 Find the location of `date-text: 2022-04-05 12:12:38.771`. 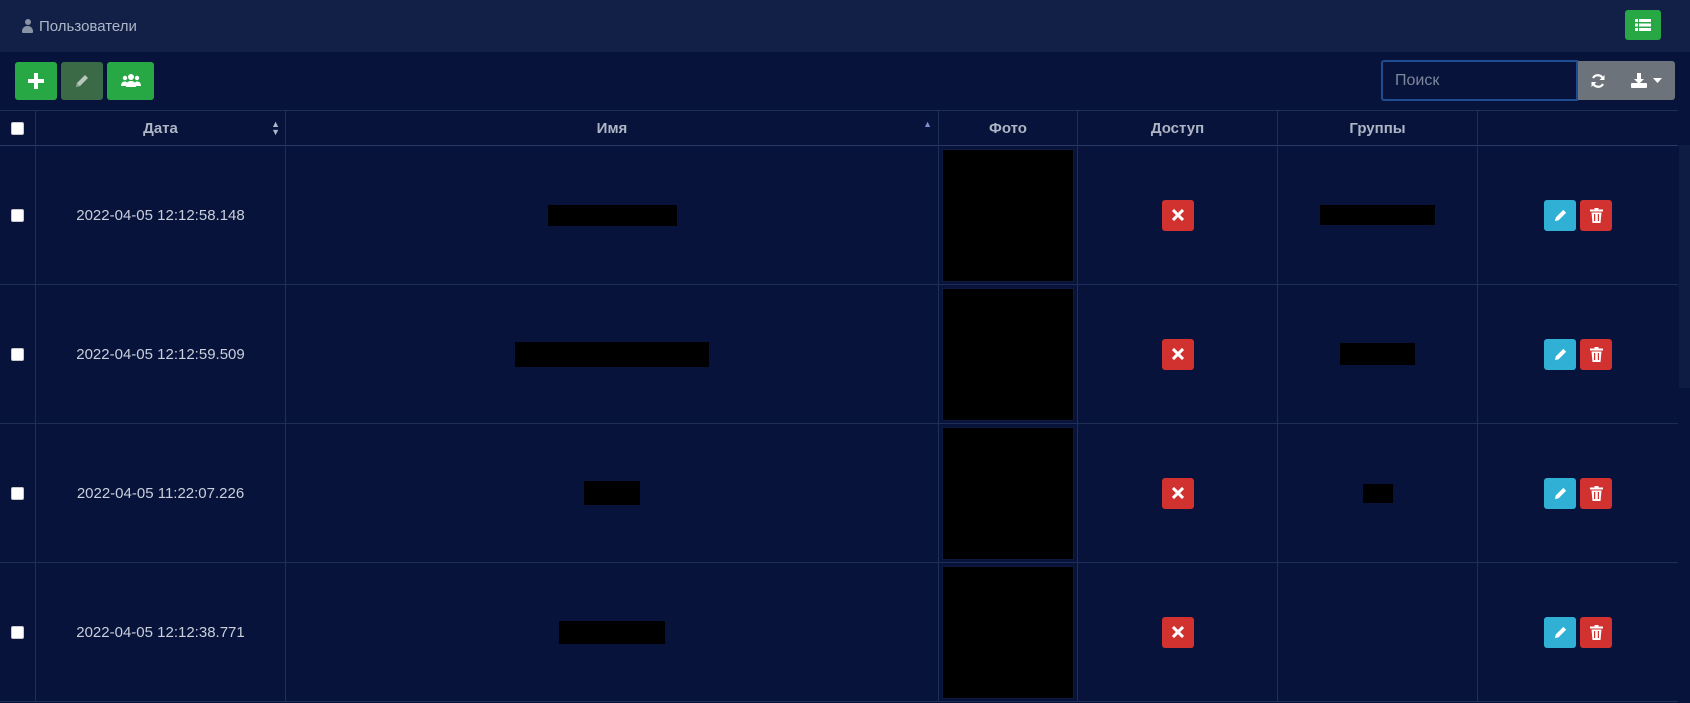

date-text: 2022-04-05 12:12:38.771 is located at coordinates (160, 632).